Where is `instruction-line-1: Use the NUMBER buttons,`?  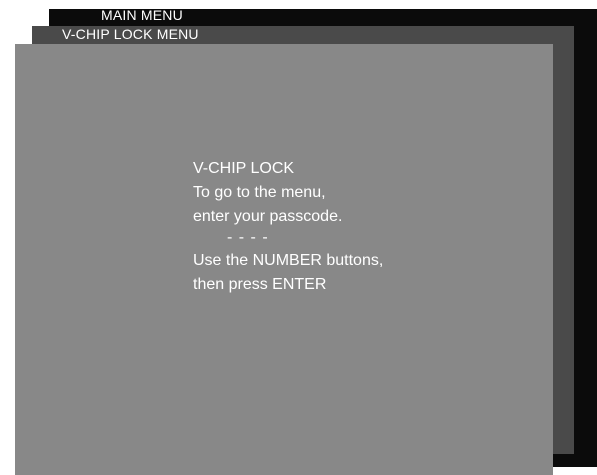 instruction-line-1: Use the NUMBER buttons, is located at coordinates (288, 260).